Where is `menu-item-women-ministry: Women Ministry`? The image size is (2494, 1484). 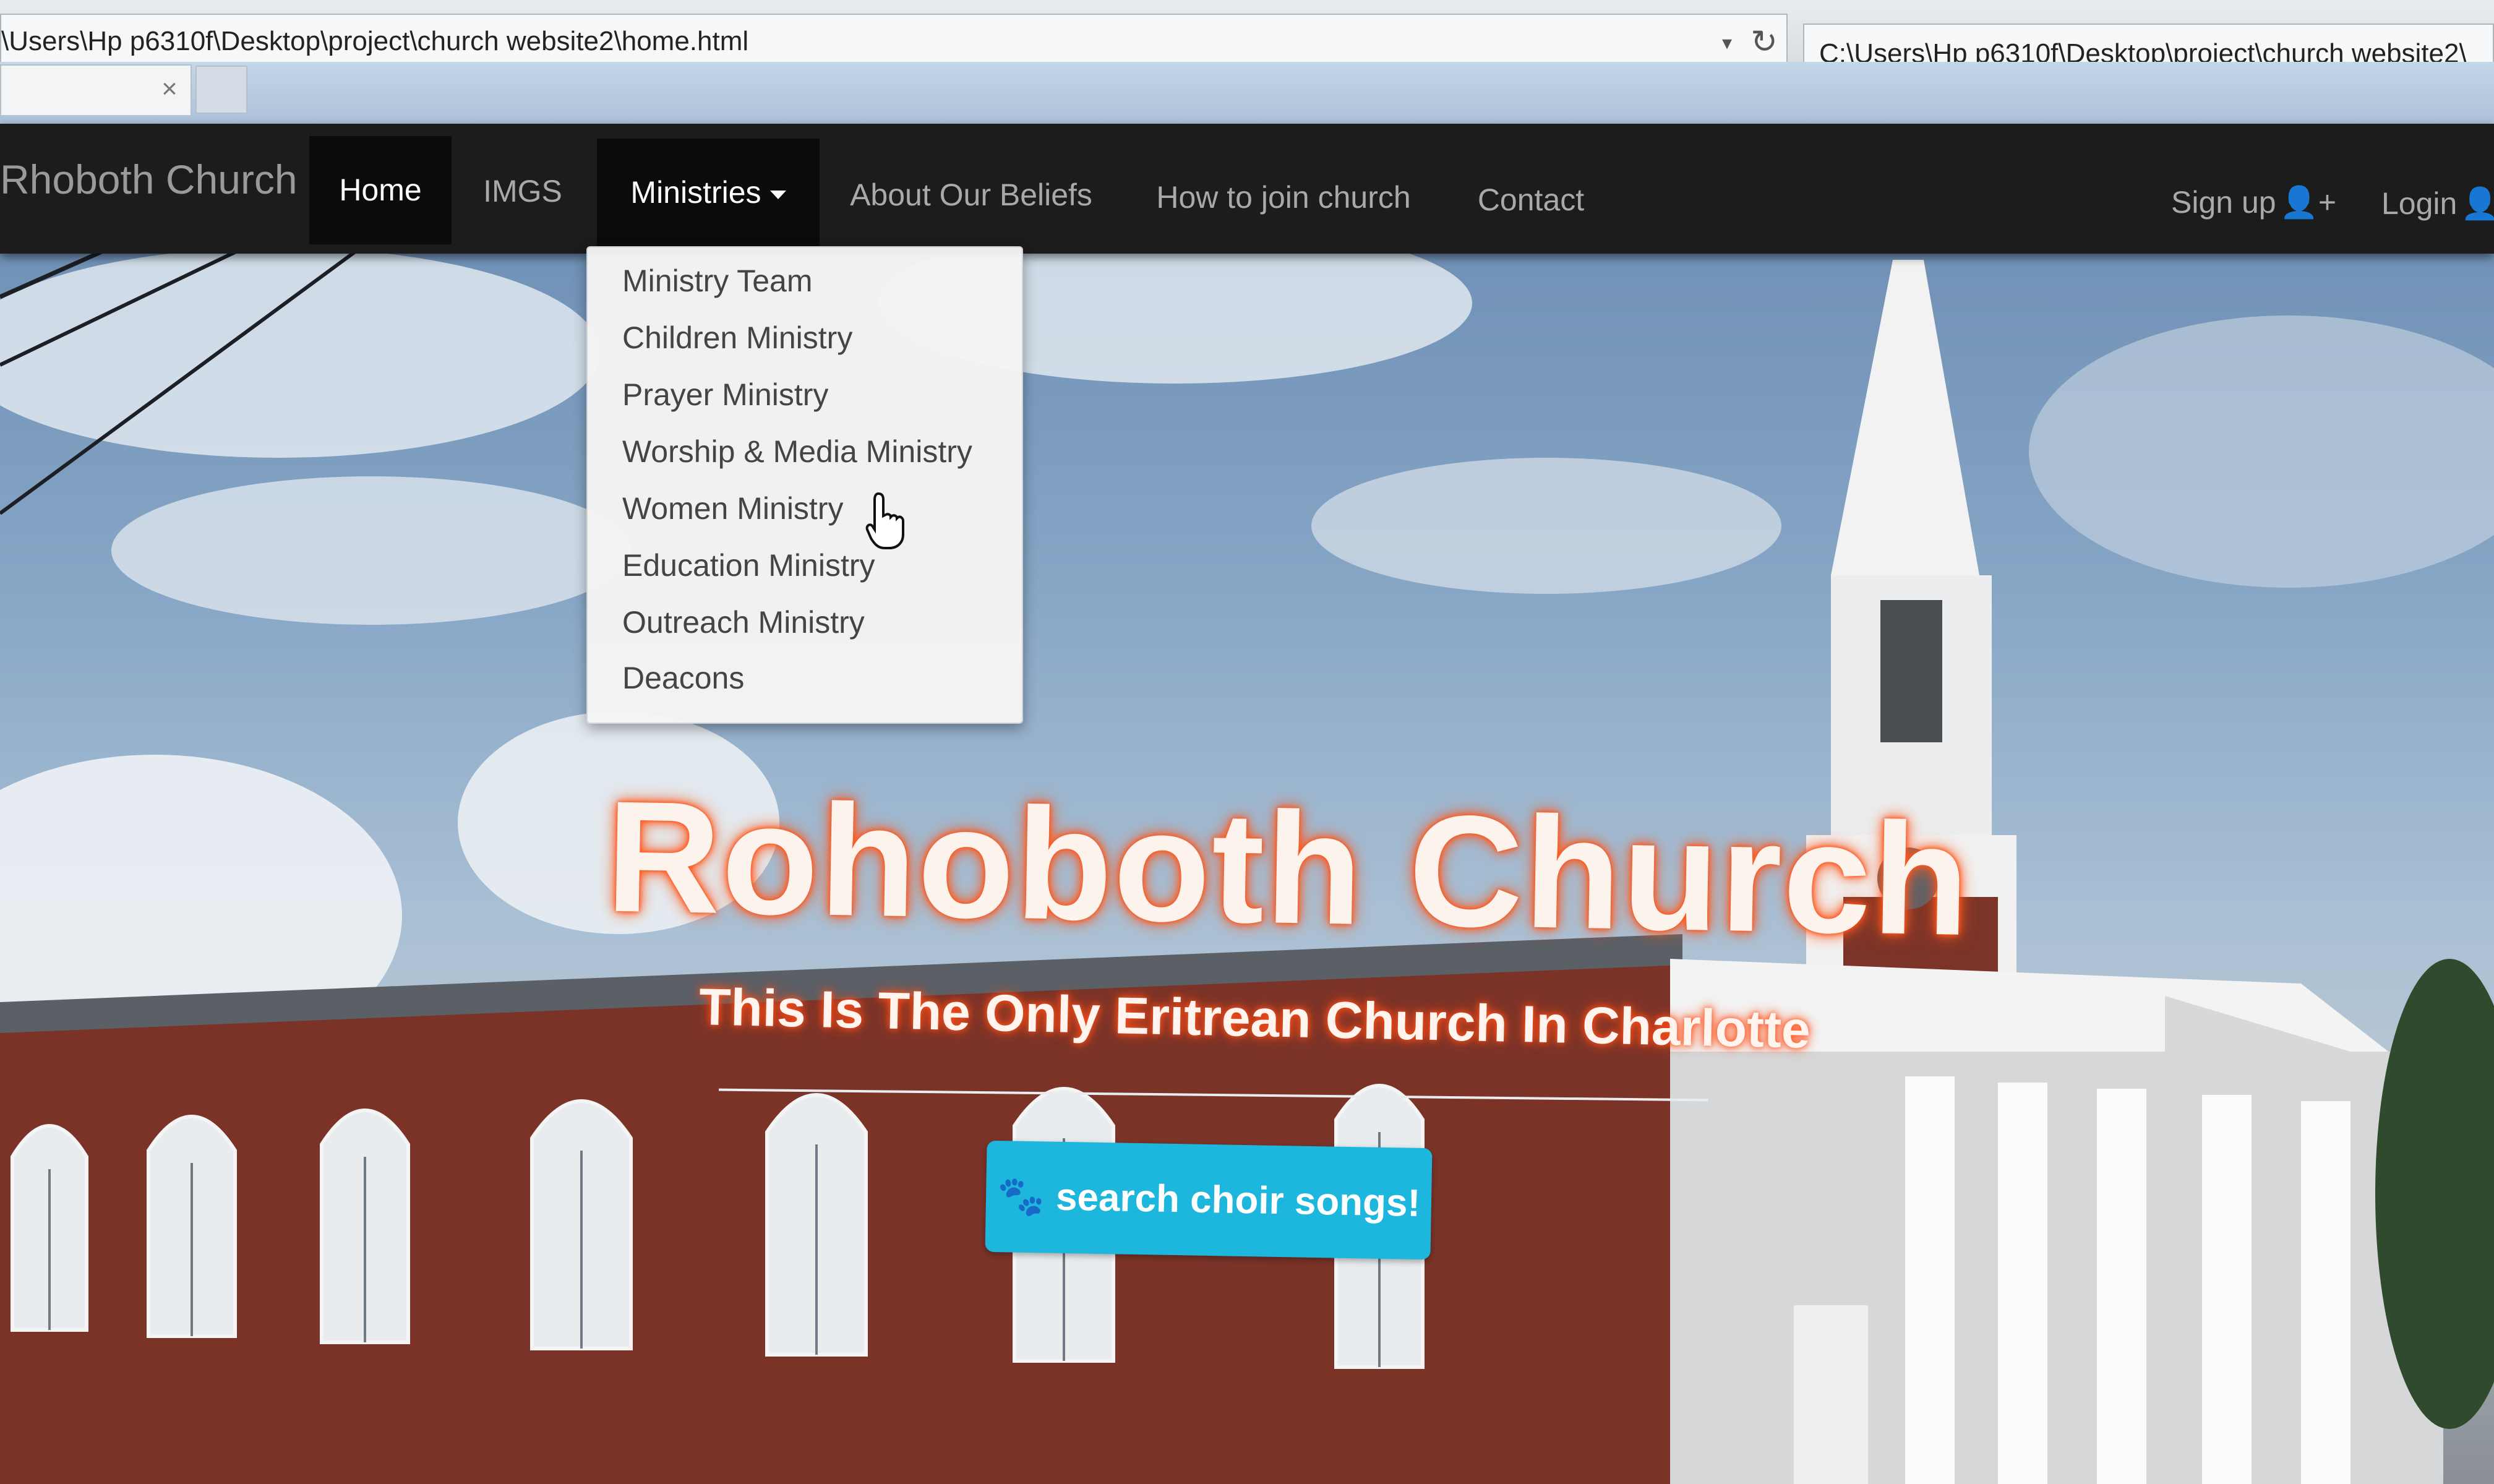
menu-item-women-ministry: Women Ministry is located at coordinates (733, 508).